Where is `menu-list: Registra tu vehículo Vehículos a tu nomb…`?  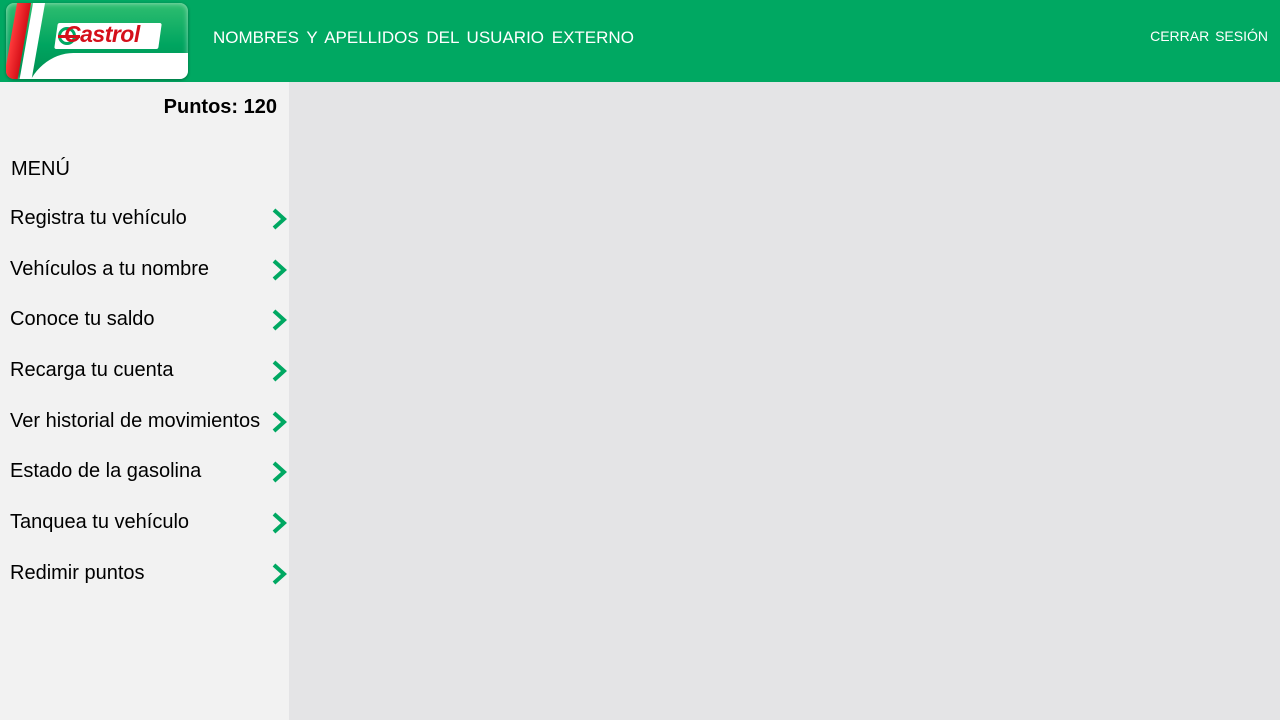
menu-list: Registra tu vehículo Vehículos a tu nomb… is located at coordinates (144, 398).